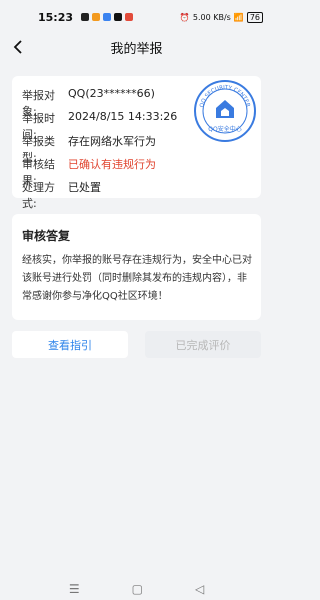 The height and width of the screenshot is (600, 320). I want to click on status-time: 15:23, so click(56, 17).